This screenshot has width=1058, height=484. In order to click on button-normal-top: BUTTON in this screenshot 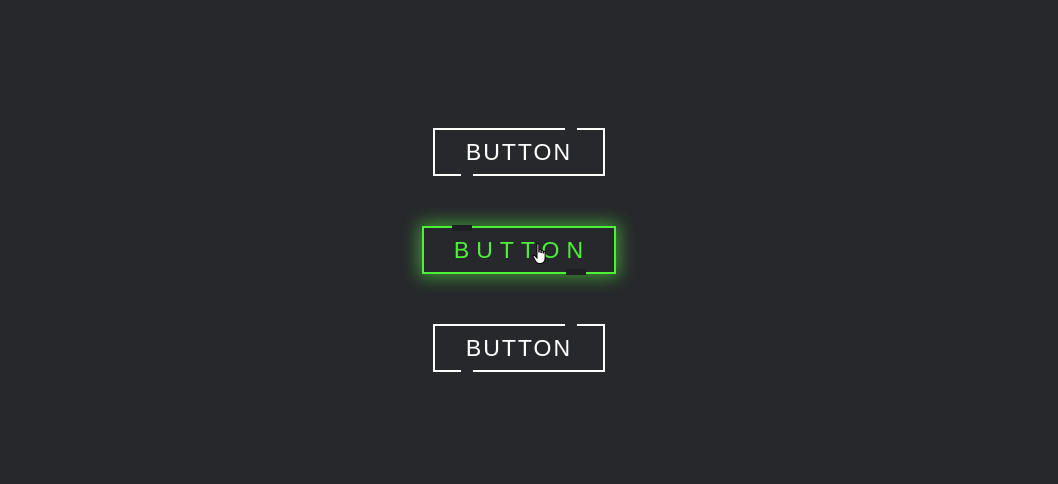, I will do `click(519, 152)`.